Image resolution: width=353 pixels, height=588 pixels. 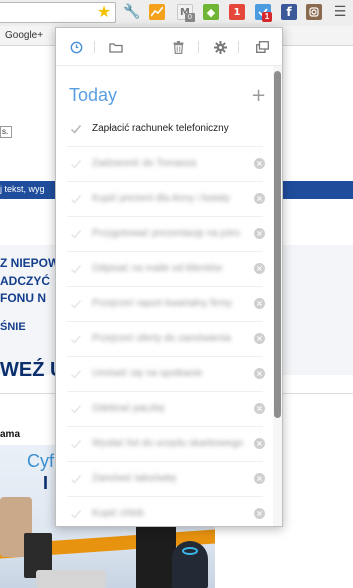 What do you see at coordinates (22, 189) in the screenshot?
I see `page-blue-bar-text: j tekst, wyg` at bounding box center [22, 189].